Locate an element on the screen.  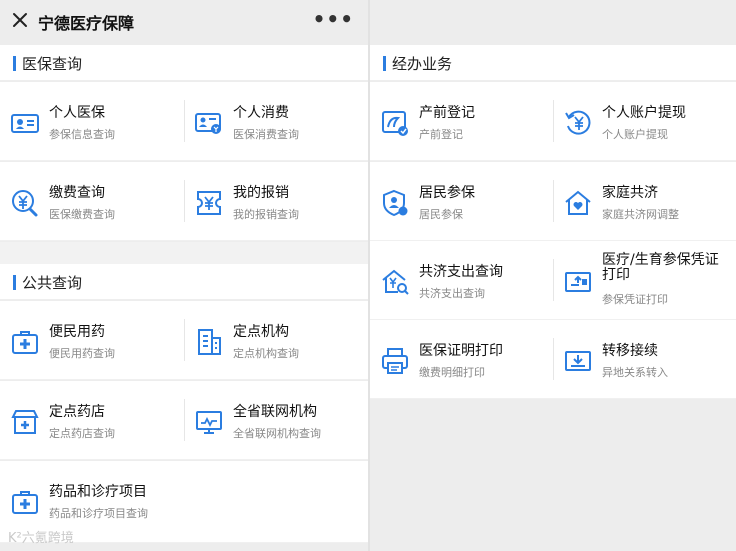
menu-item-name: 共济支出查询 is located at coordinates (461, 272).